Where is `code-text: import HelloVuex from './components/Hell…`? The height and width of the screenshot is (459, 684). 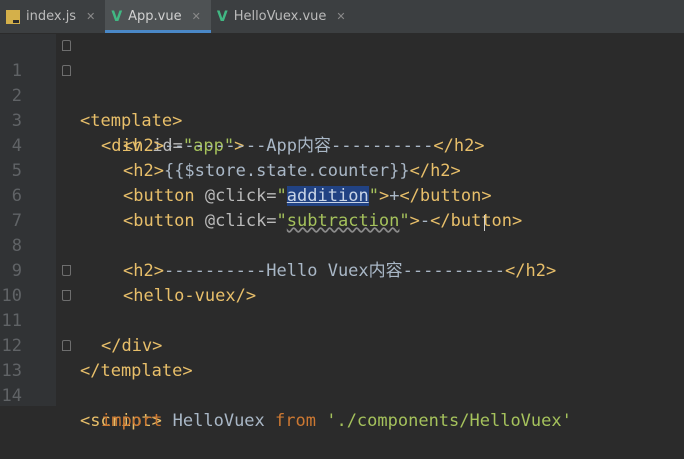 code-text: import HelloVuex from './components/Hell… is located at coordinates (336, 421).